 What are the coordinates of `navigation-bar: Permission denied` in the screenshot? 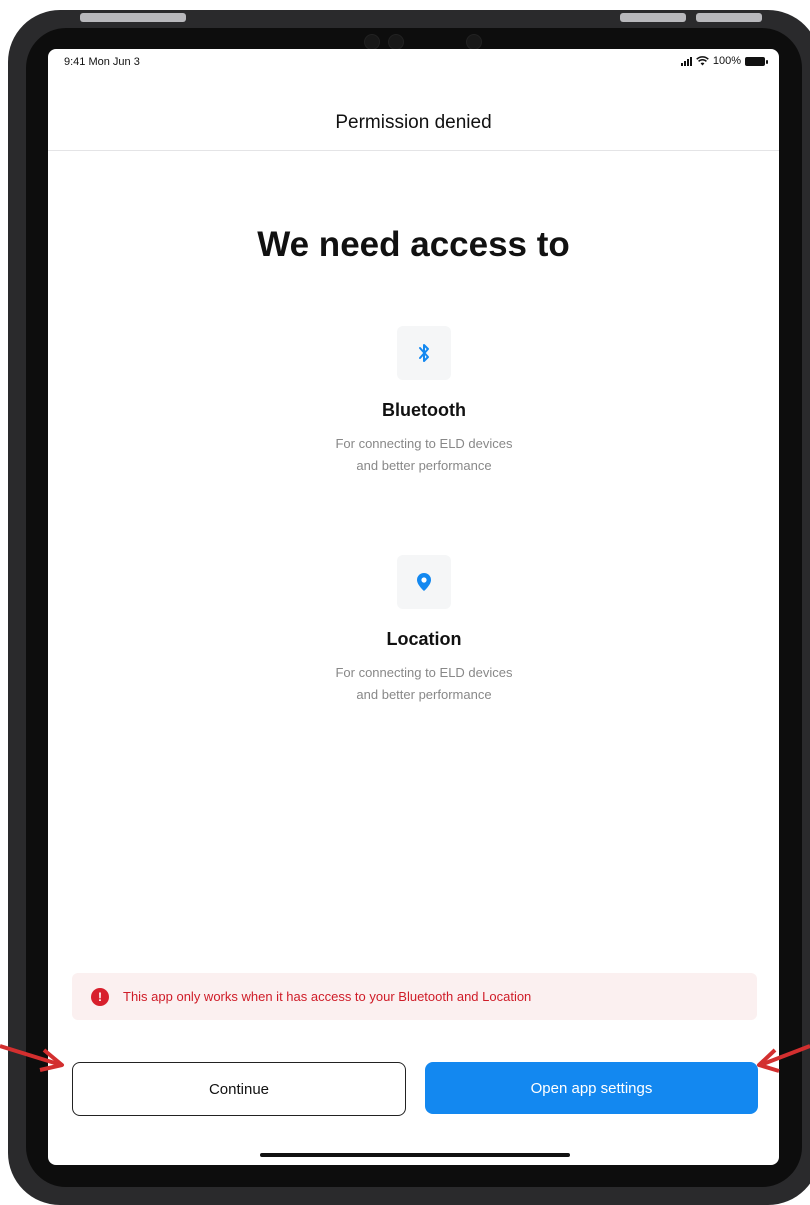 It's located at (413, 125).